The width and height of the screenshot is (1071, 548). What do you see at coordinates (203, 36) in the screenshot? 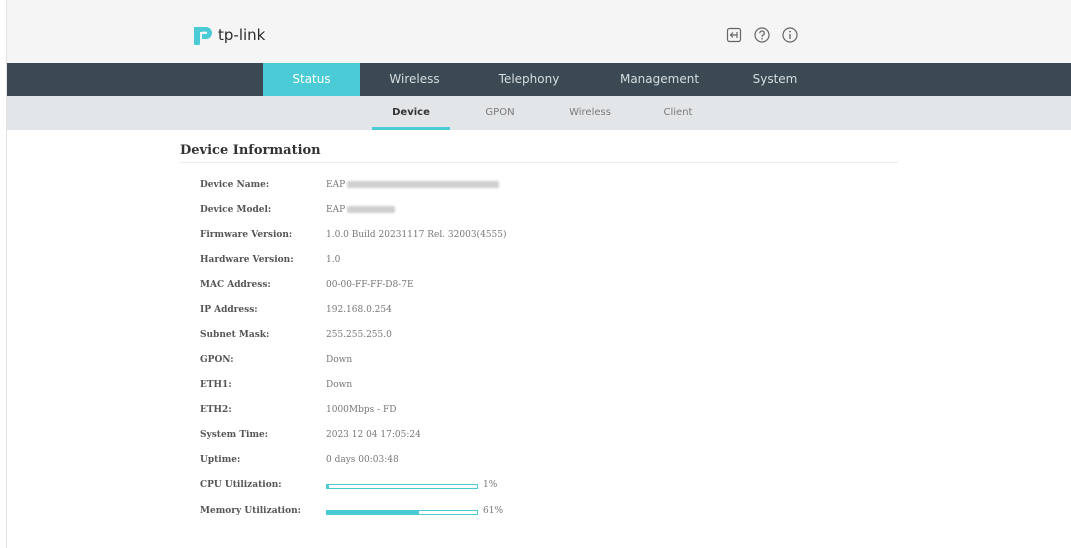
I see `tp-link-logo-icon` at bounding box center [203, 36].